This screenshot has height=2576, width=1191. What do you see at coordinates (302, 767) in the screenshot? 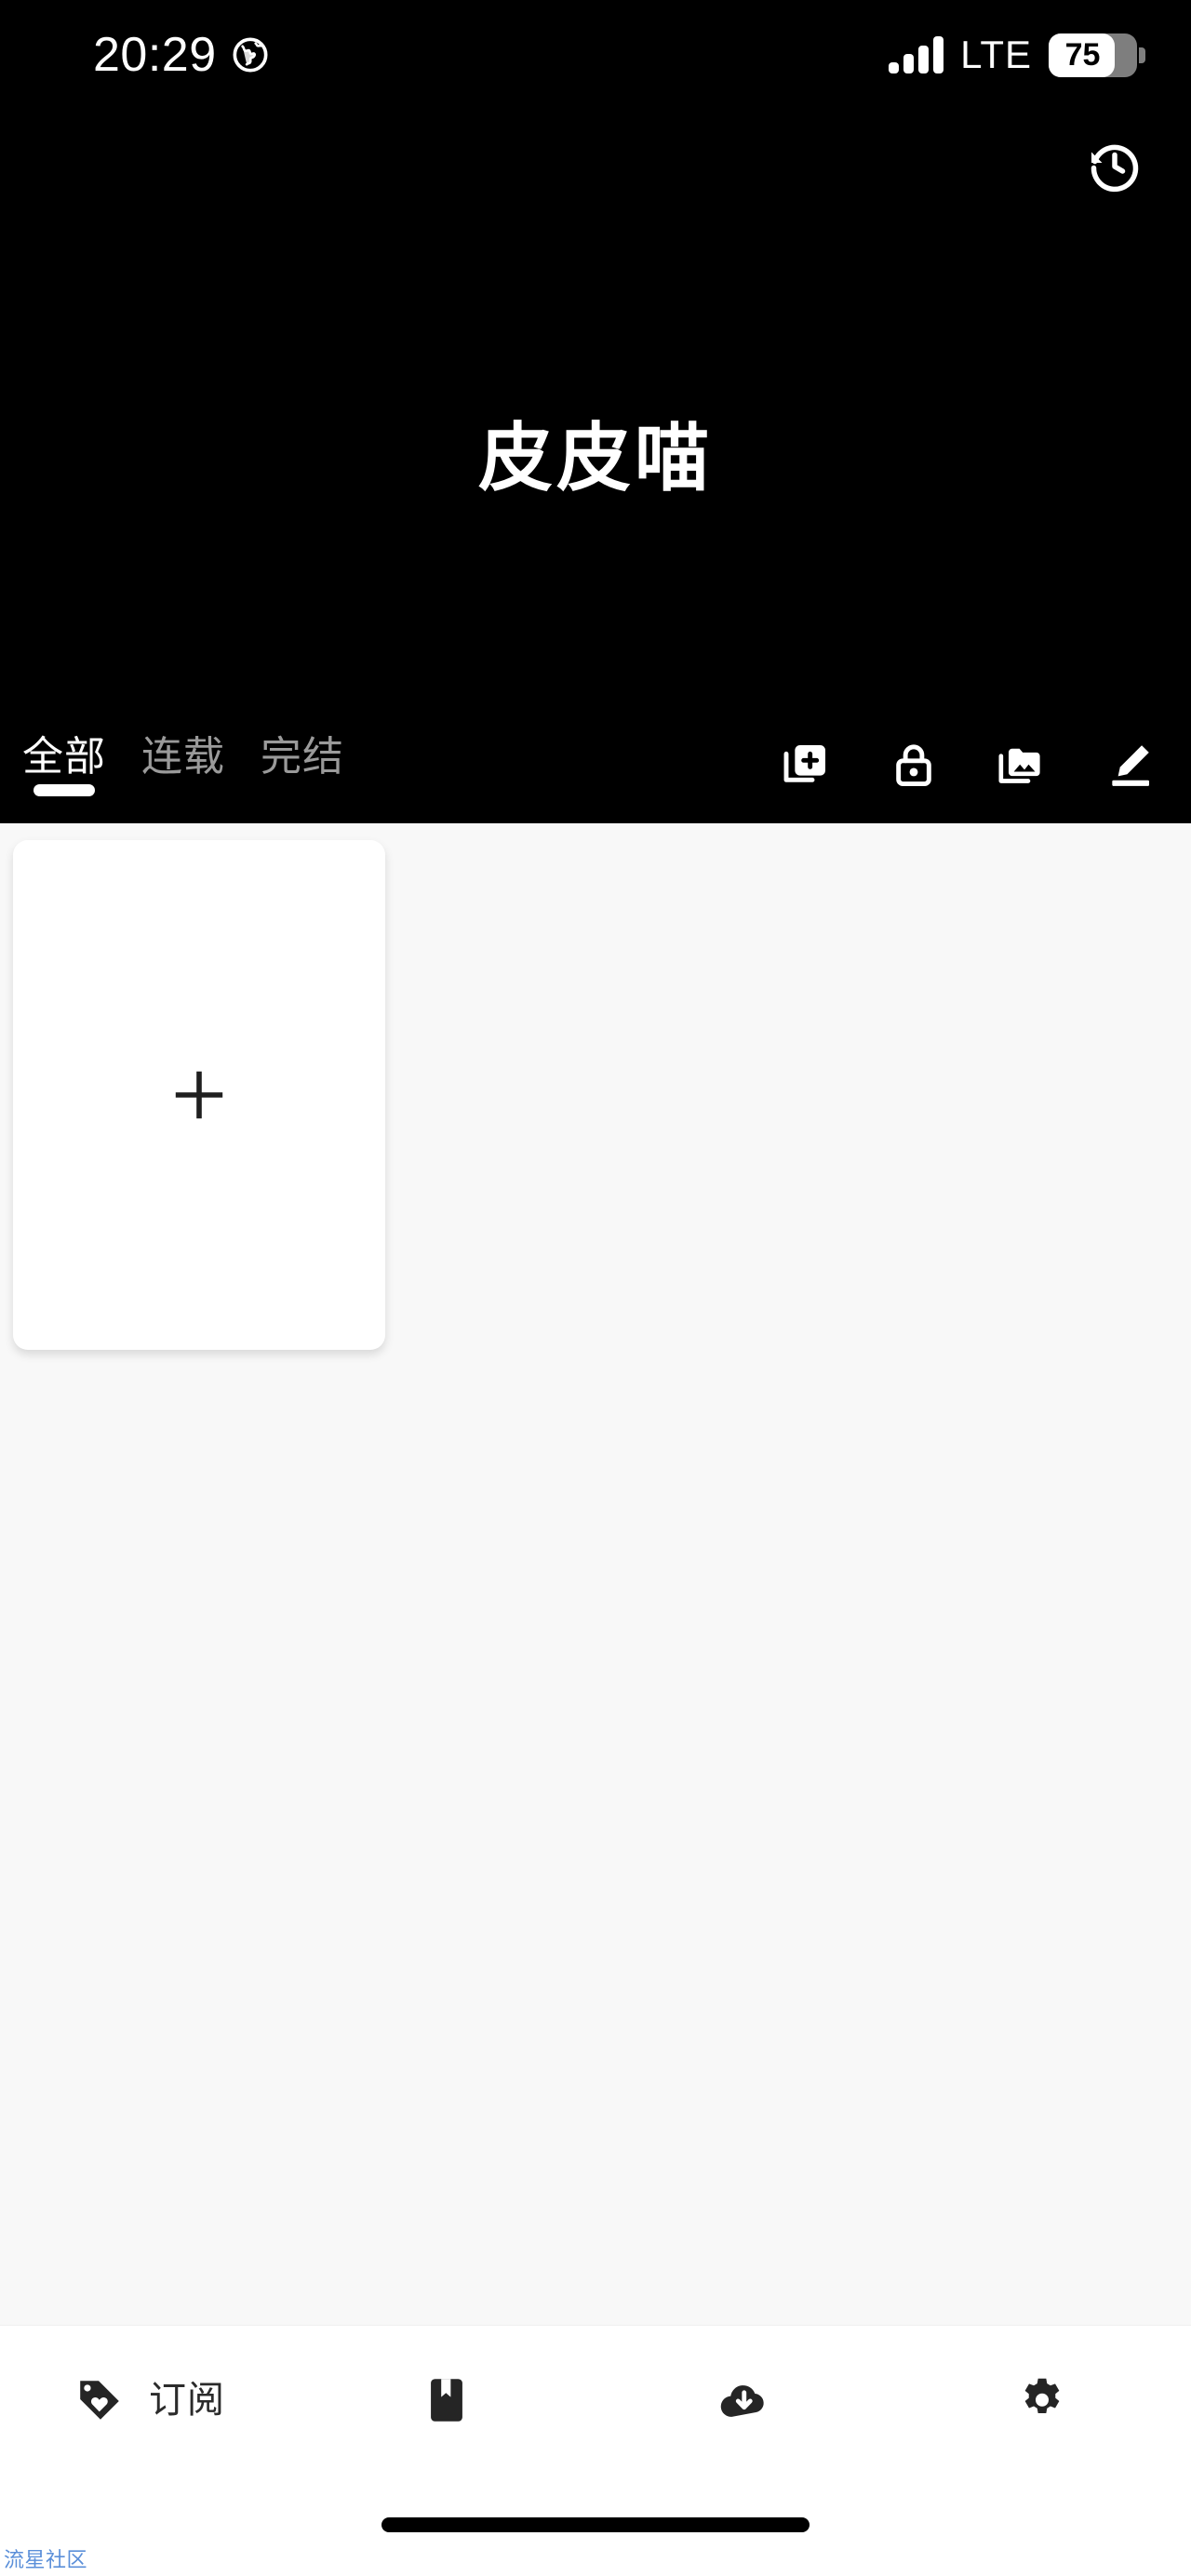
I see `tab-completed: 完结` at bounding box center [302, 767].